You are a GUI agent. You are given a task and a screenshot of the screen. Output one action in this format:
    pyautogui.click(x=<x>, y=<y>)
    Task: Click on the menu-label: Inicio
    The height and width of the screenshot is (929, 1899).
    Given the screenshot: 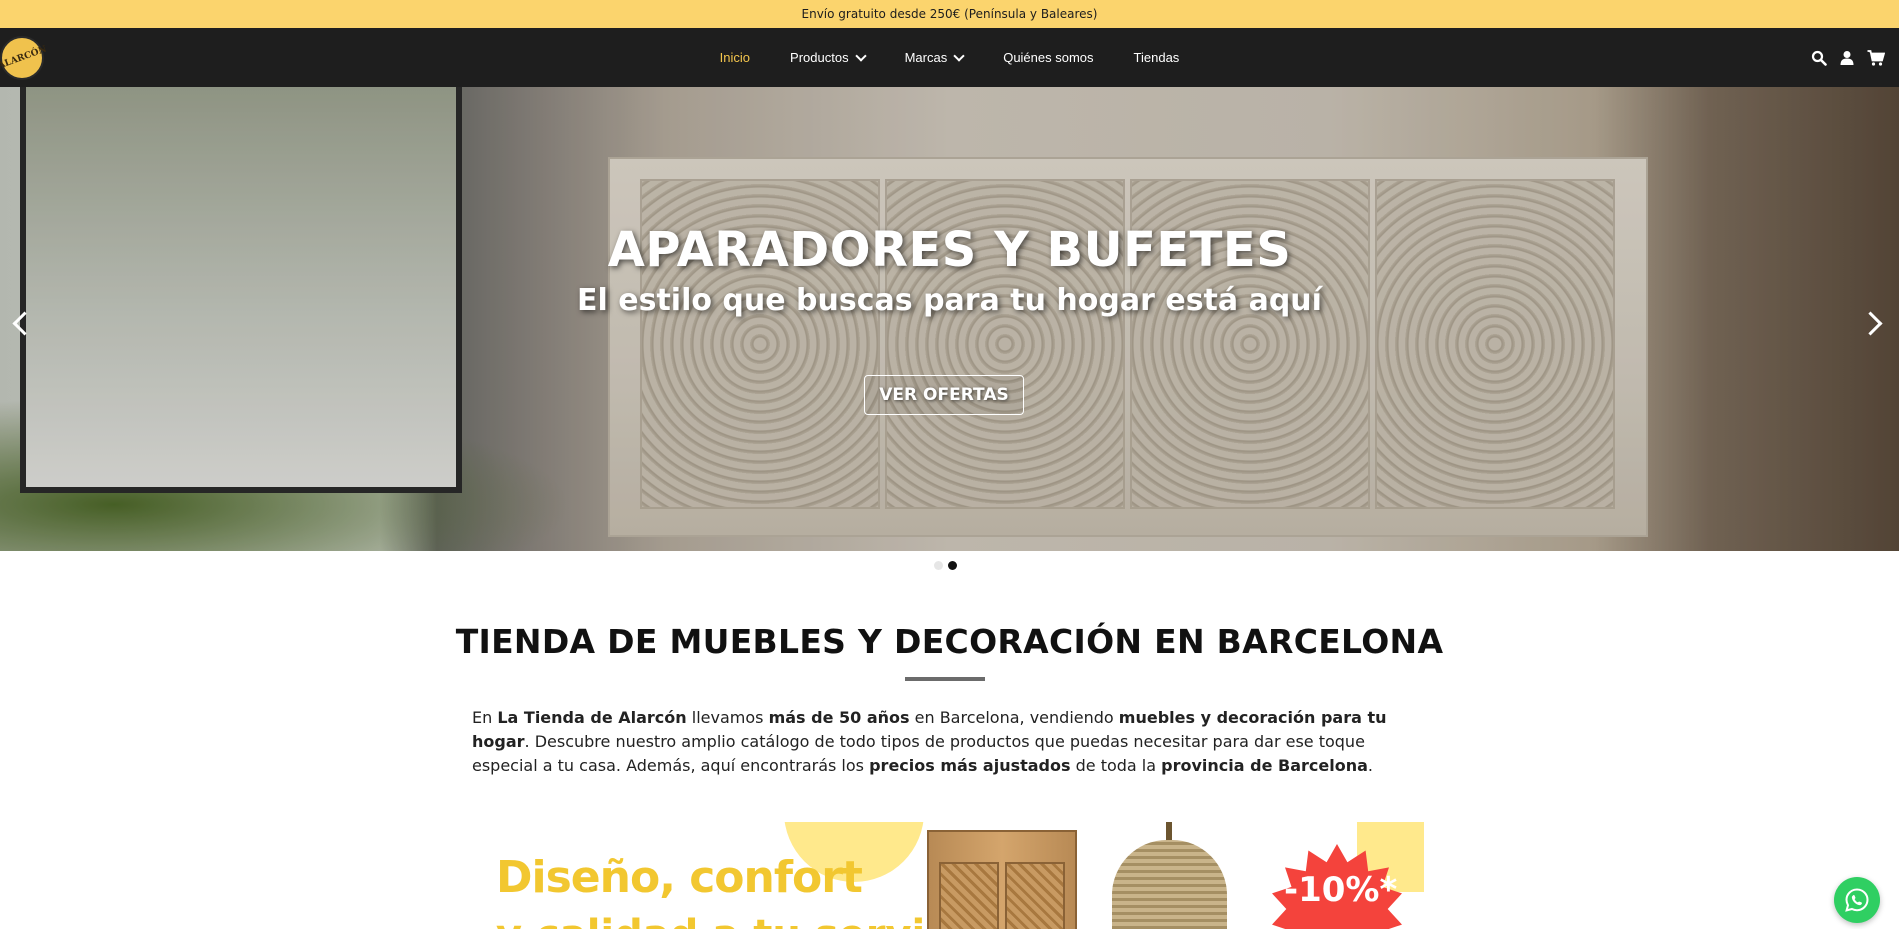 What is the action you would take?
    pyautogui.click(x=735, y=57)
    